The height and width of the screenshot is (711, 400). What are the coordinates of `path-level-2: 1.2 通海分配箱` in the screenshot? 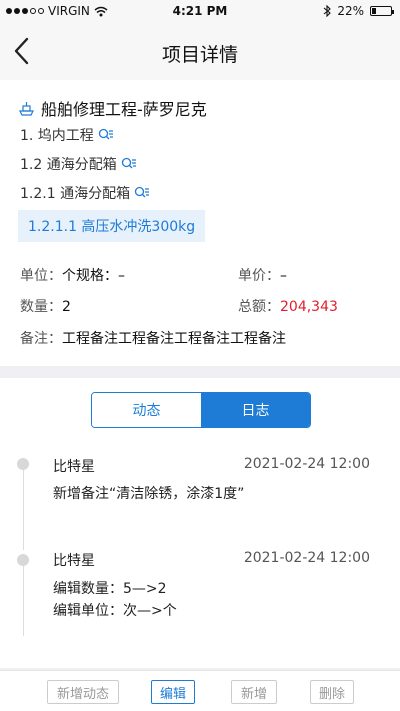 It's located at (78, 164).